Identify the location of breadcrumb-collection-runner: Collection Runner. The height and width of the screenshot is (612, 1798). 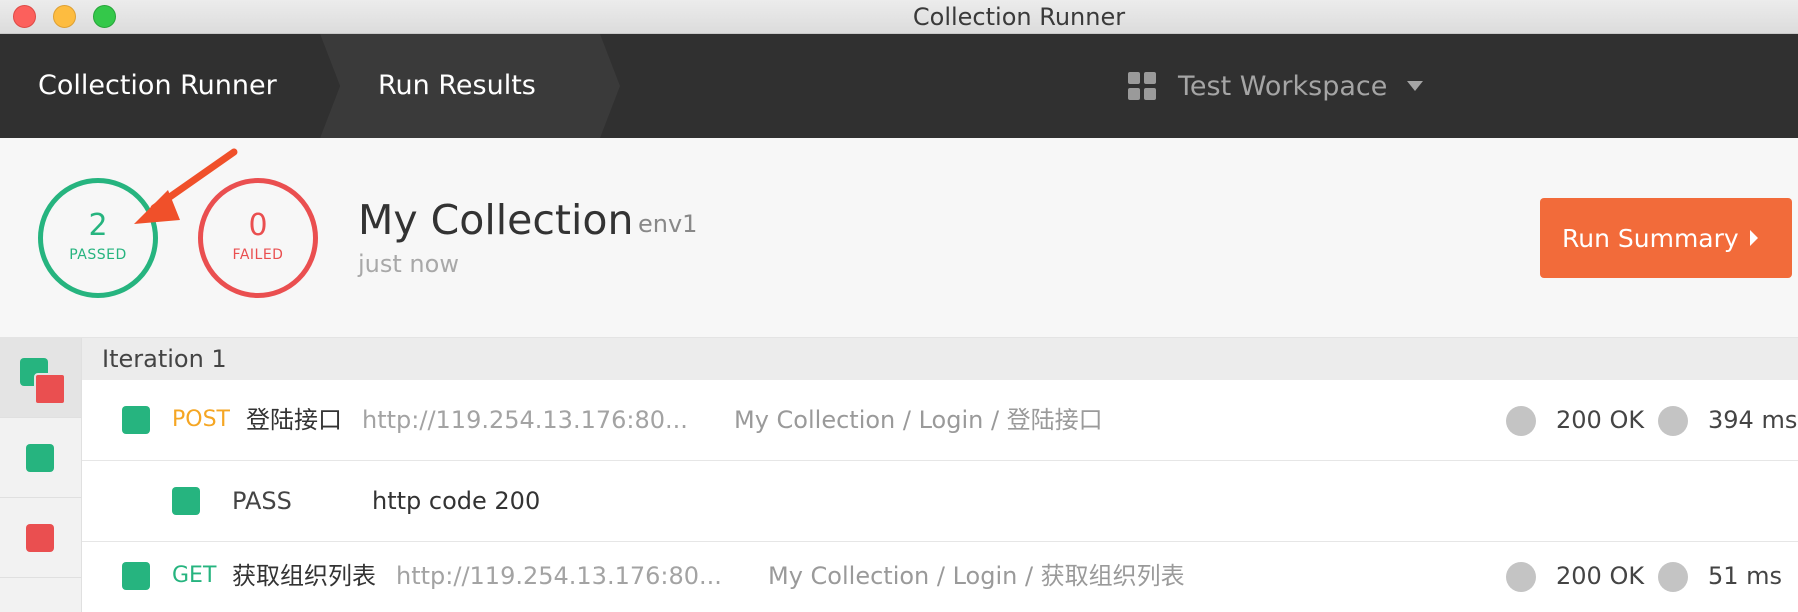
(157, 86).